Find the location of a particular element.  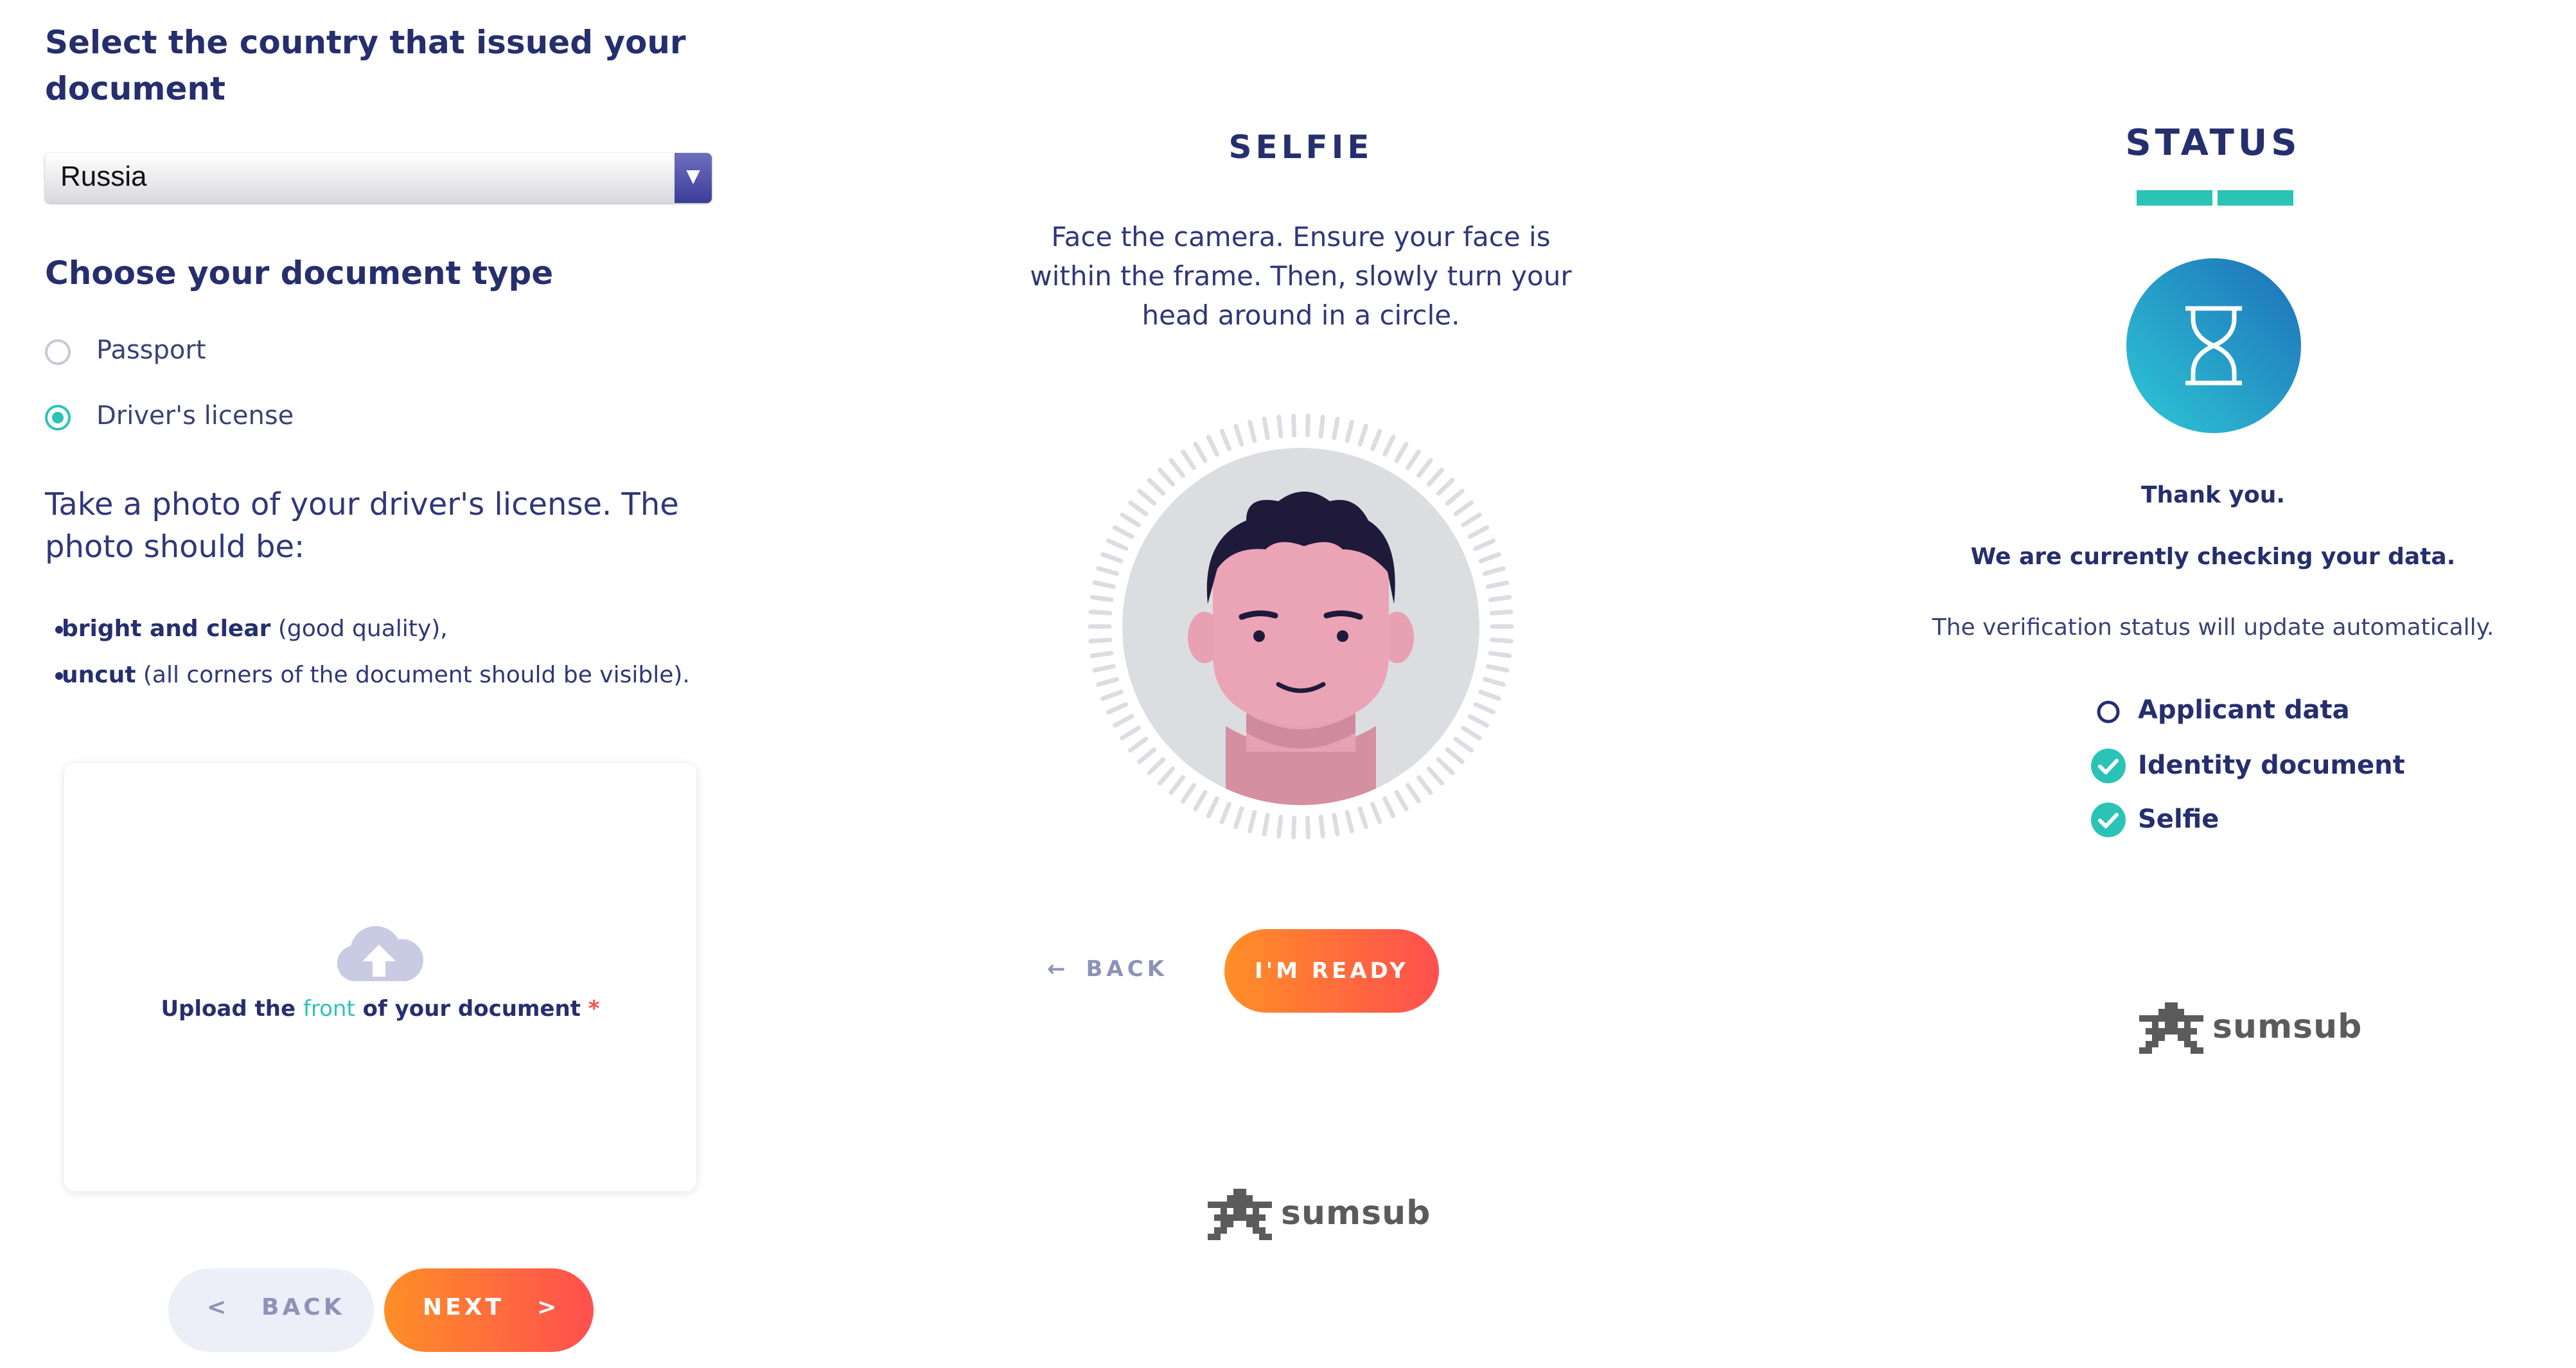

upload-highlight: front is located at coordinates (329, 1009).